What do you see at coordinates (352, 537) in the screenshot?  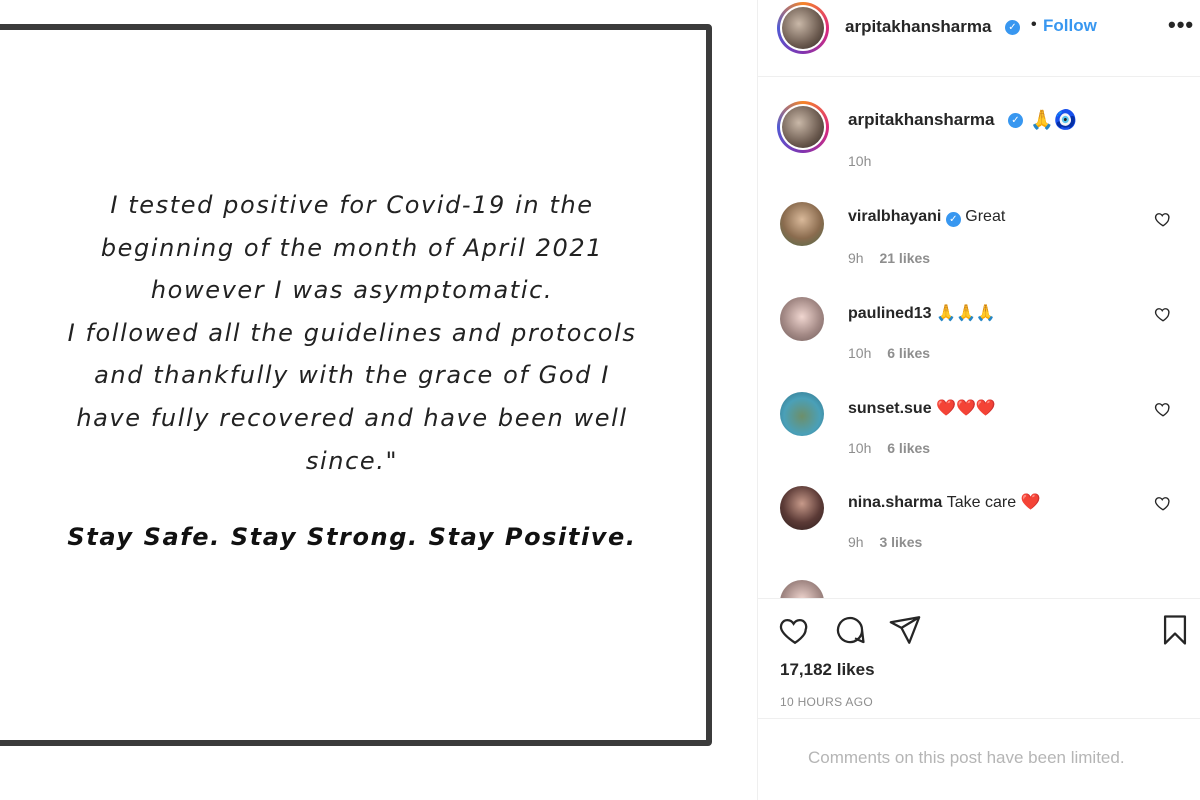 I see `quote-tagline: Stay Safe. Stay Strong. Stay Positive.` at bounding box center [352, 537].